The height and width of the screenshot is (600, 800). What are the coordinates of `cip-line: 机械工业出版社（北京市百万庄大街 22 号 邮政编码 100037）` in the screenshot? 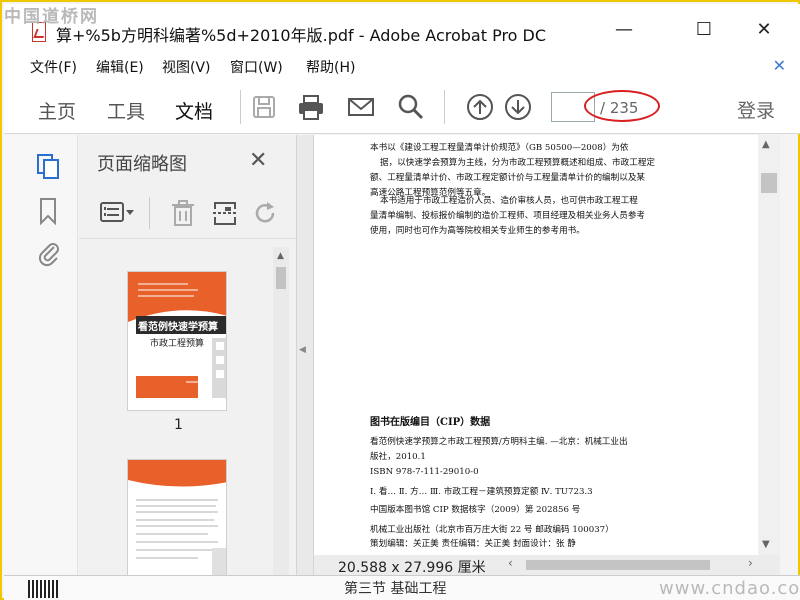 It's located at (492, 530).